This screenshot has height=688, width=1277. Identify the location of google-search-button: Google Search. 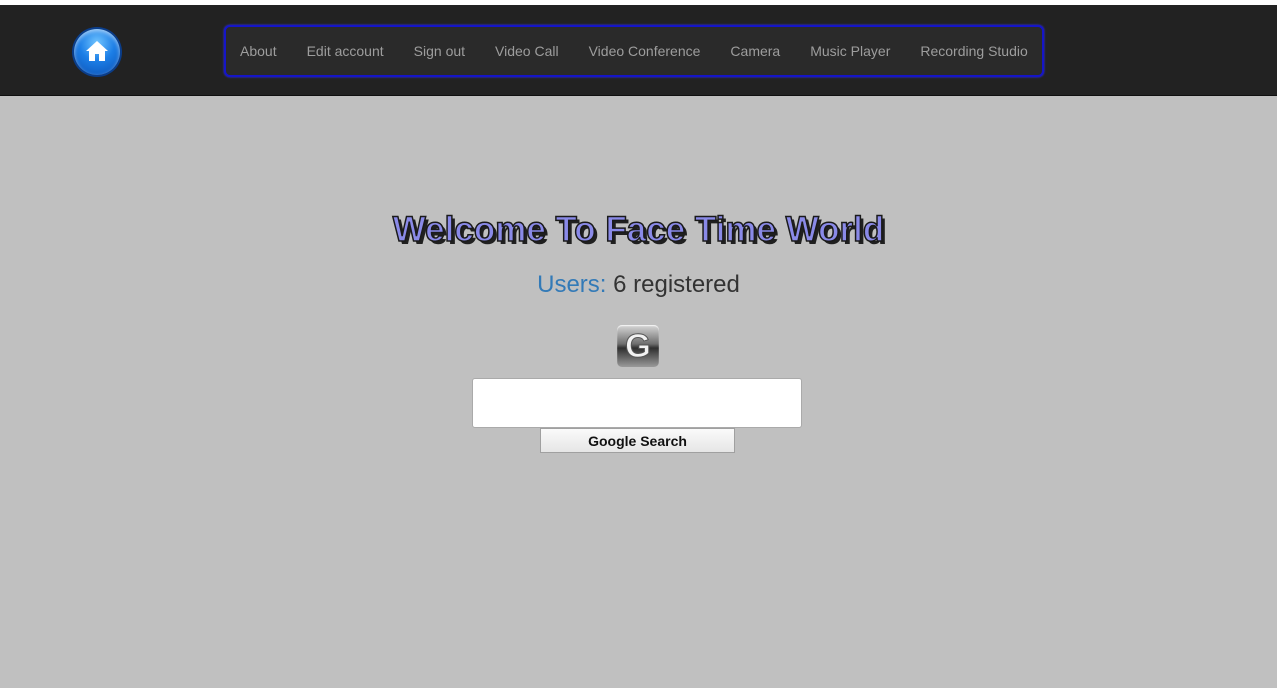
(637, 440).